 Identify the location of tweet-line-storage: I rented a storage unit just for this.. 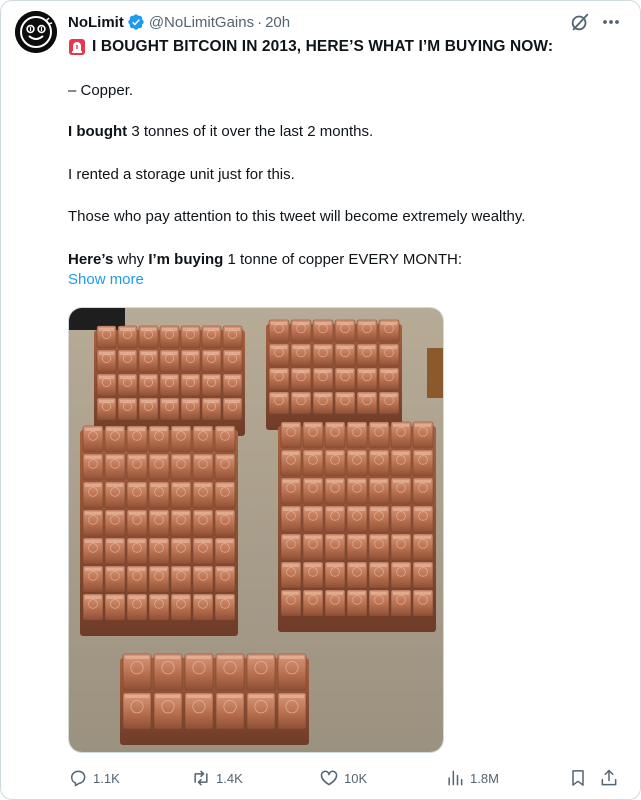
(181, 174).